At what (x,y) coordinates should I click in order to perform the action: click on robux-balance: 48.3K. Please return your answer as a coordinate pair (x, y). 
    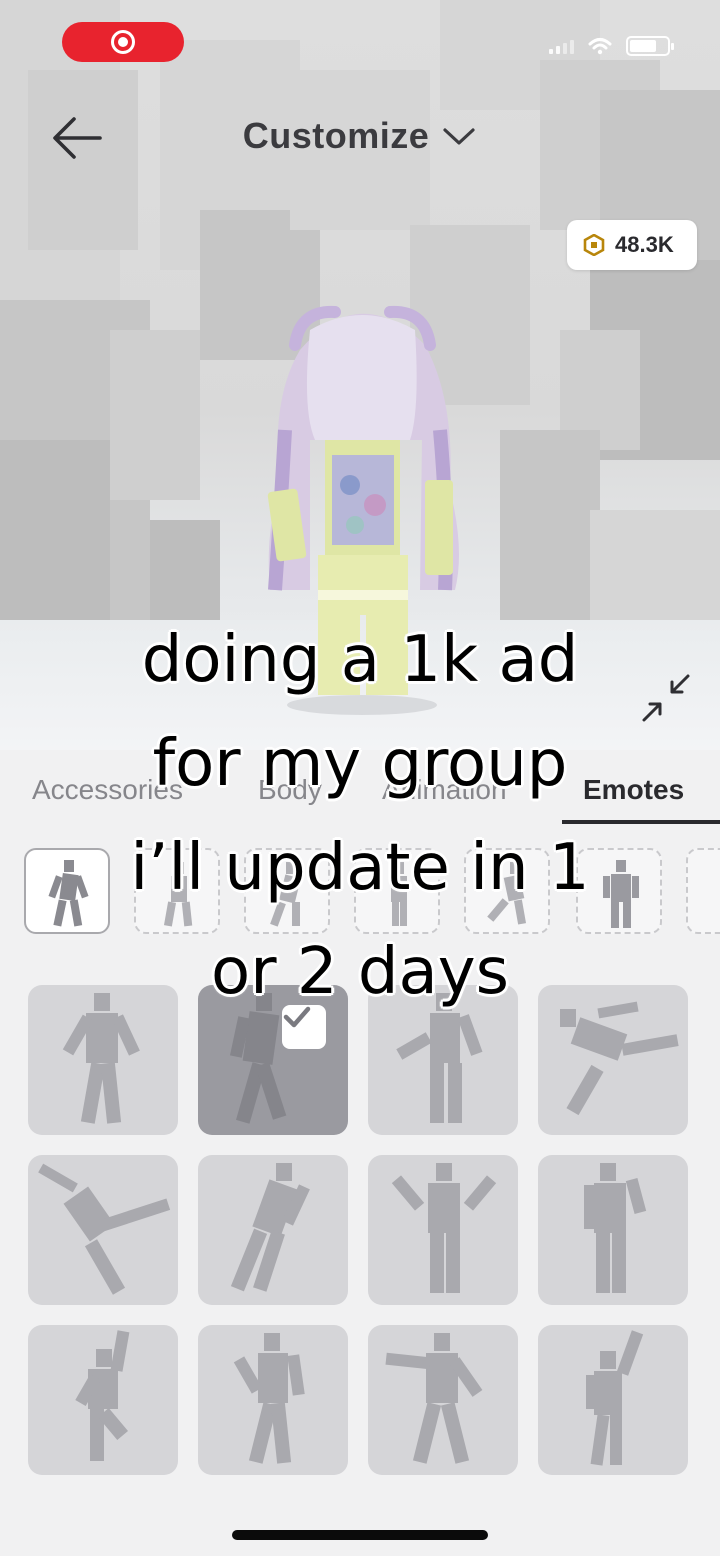
    Looking at the image, I should click on (632, 245).